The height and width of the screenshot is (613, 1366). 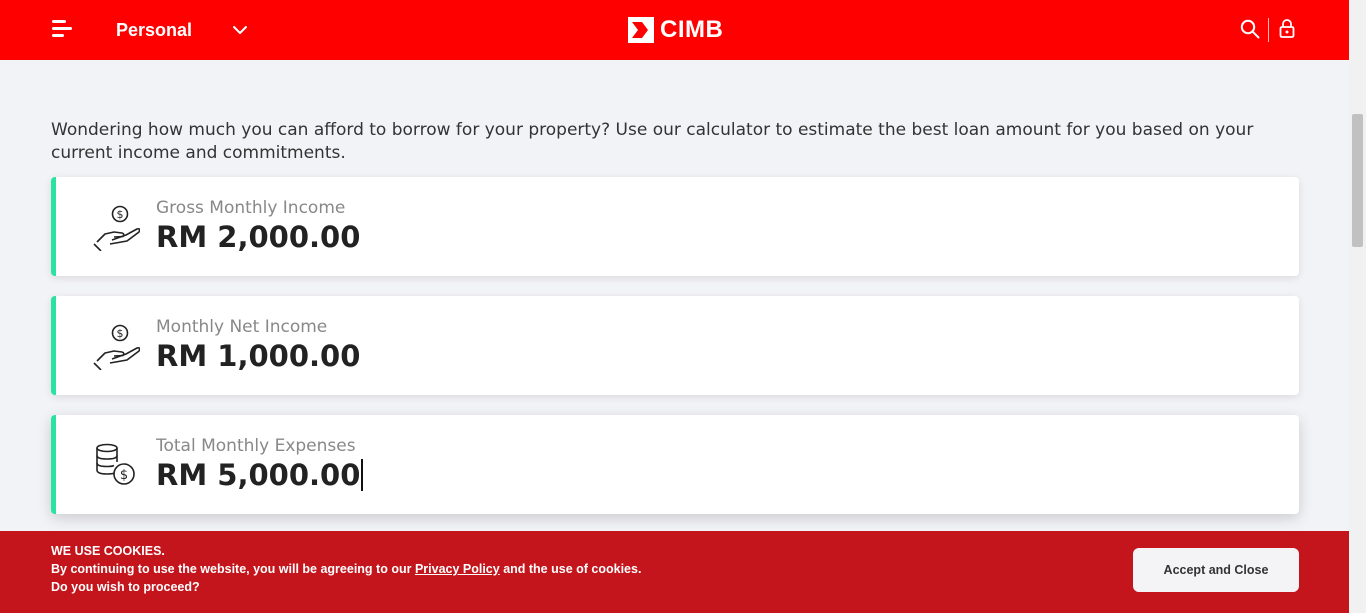 What do you see at coordinates (251, 208) in the screenshot?
I see `field-label: Gross Monthly Income` at bounding box center [251, 208].